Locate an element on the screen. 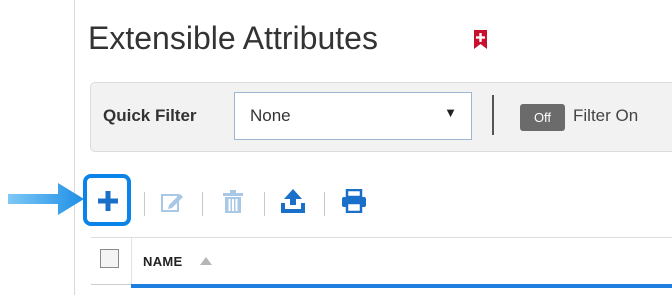  callout-arrow-icon is located at coordinates (46, 199).